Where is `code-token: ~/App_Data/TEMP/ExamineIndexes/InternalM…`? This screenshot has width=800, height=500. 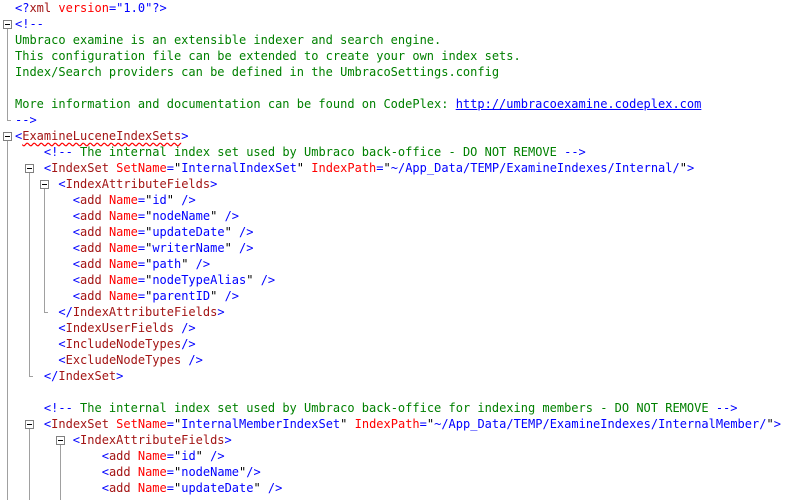 code-token: ~/App_Data/TEMP/ExamineIndexes/InternalM… is located at coordinates (600, 424).